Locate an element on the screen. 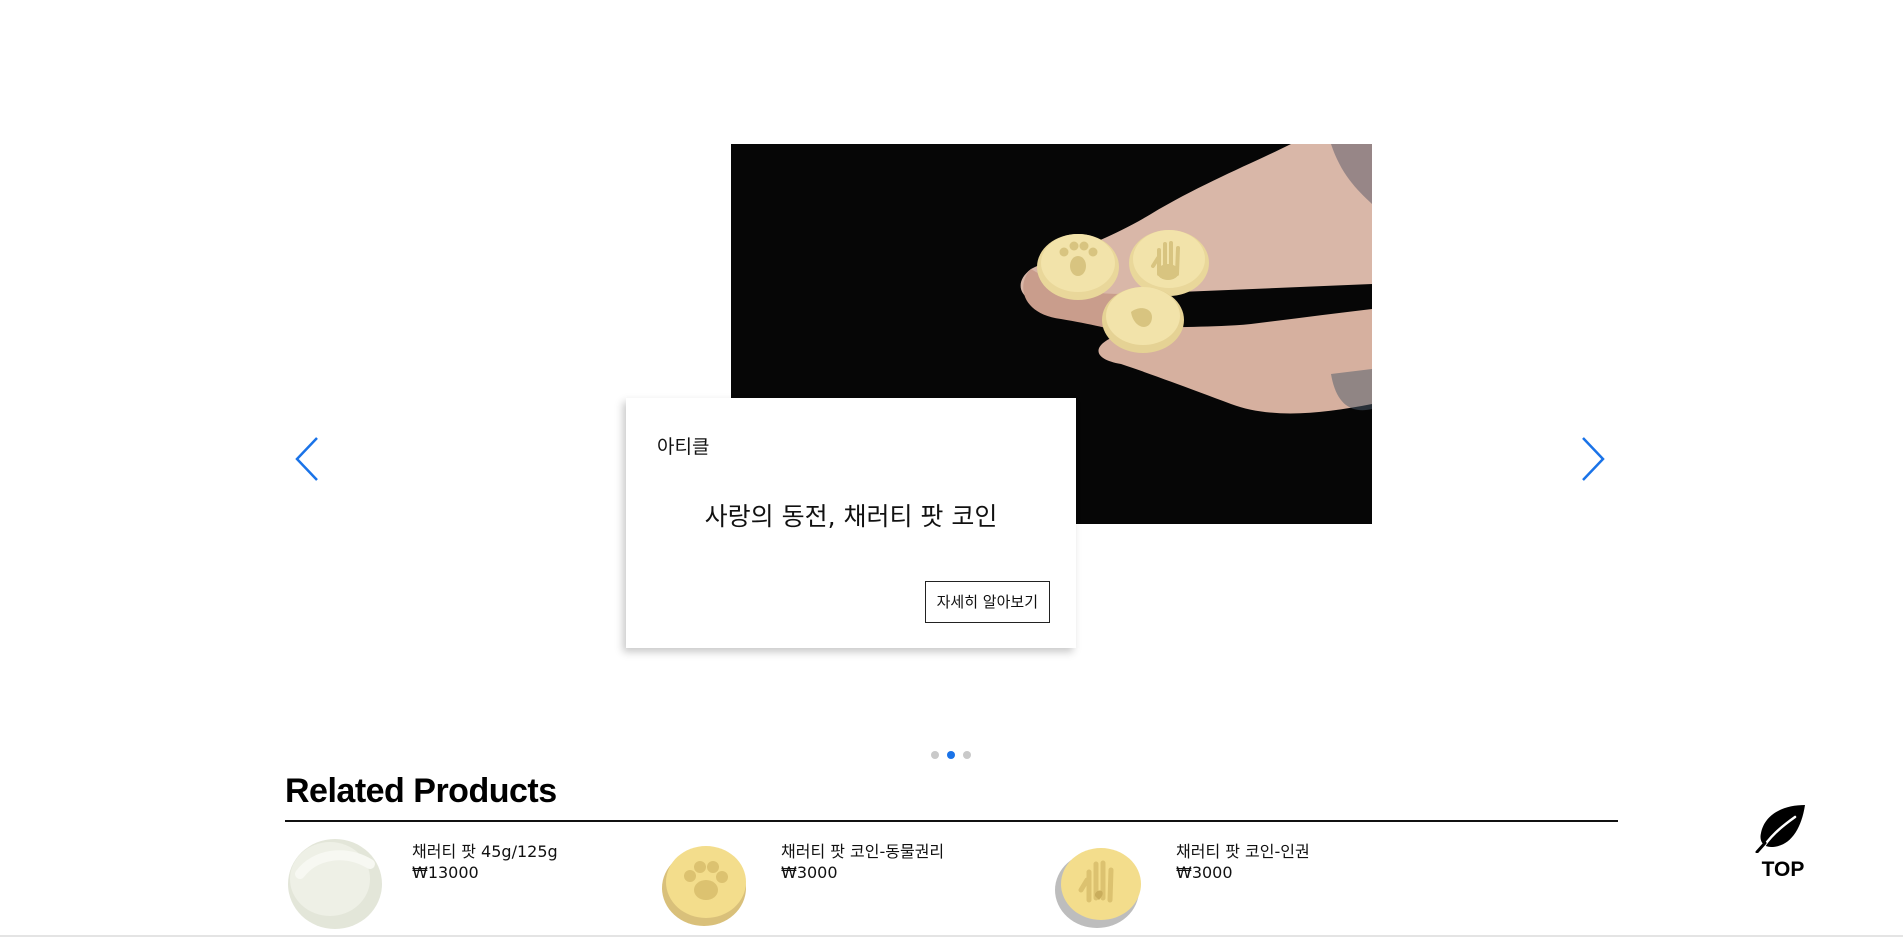  product-name: 채러티 팟 45g/125g is located at coordinates (485, 851).